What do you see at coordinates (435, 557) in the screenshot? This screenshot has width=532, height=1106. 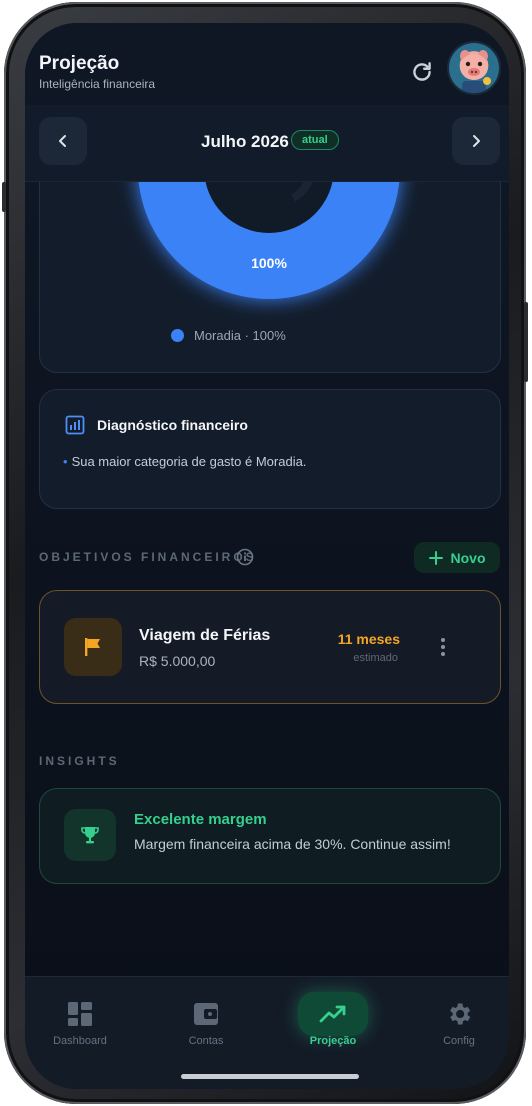 I see `plus-icon` at bounding box center [435, 557].